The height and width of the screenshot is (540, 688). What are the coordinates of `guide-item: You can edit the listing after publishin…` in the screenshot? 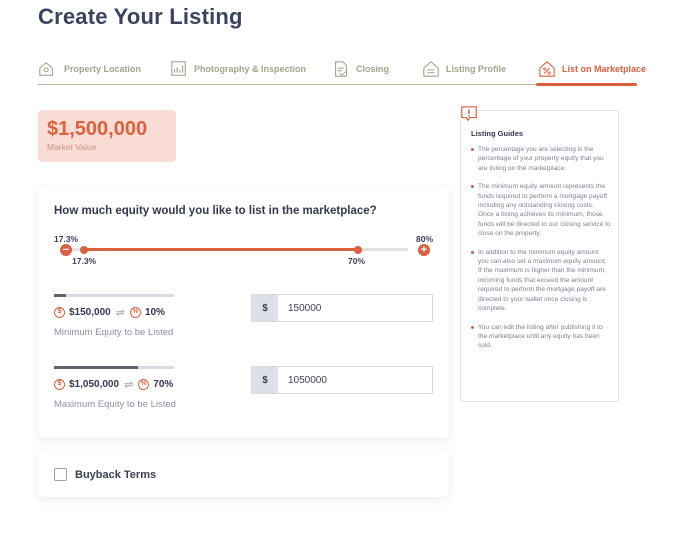 It's located at (541, 337).